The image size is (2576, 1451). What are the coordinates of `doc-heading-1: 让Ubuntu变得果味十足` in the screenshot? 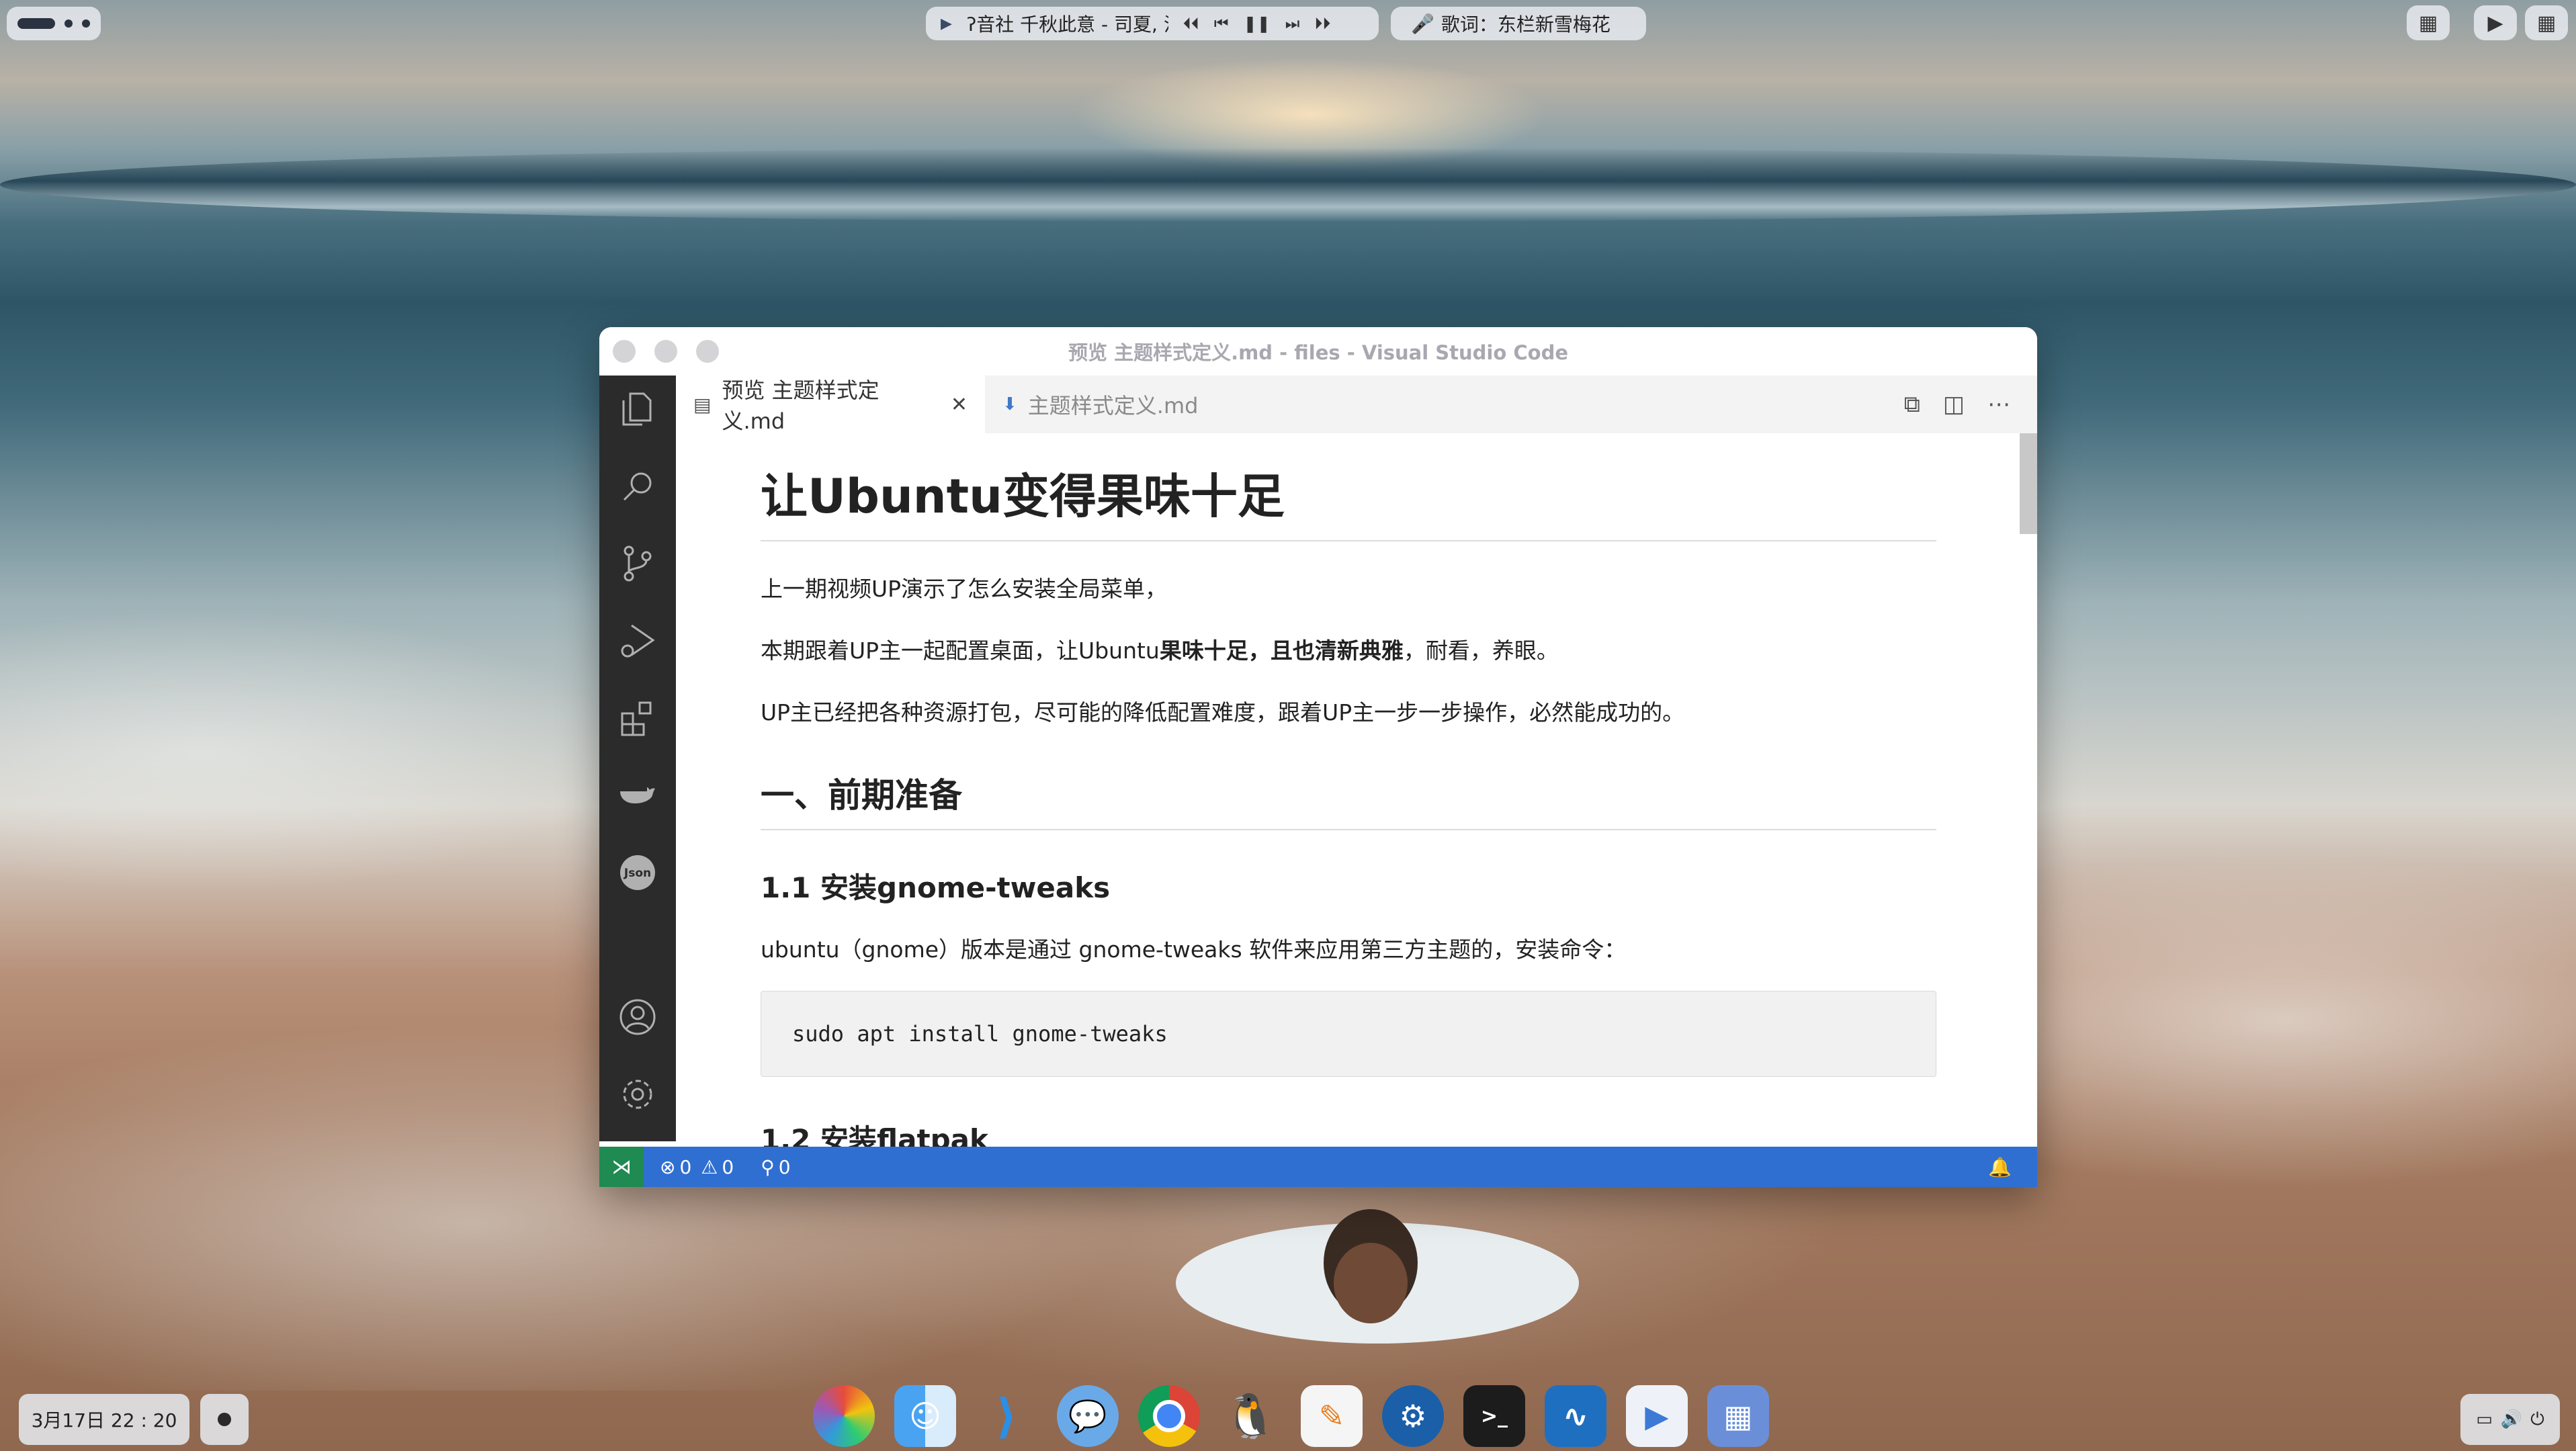 It's located at (1348, 500).